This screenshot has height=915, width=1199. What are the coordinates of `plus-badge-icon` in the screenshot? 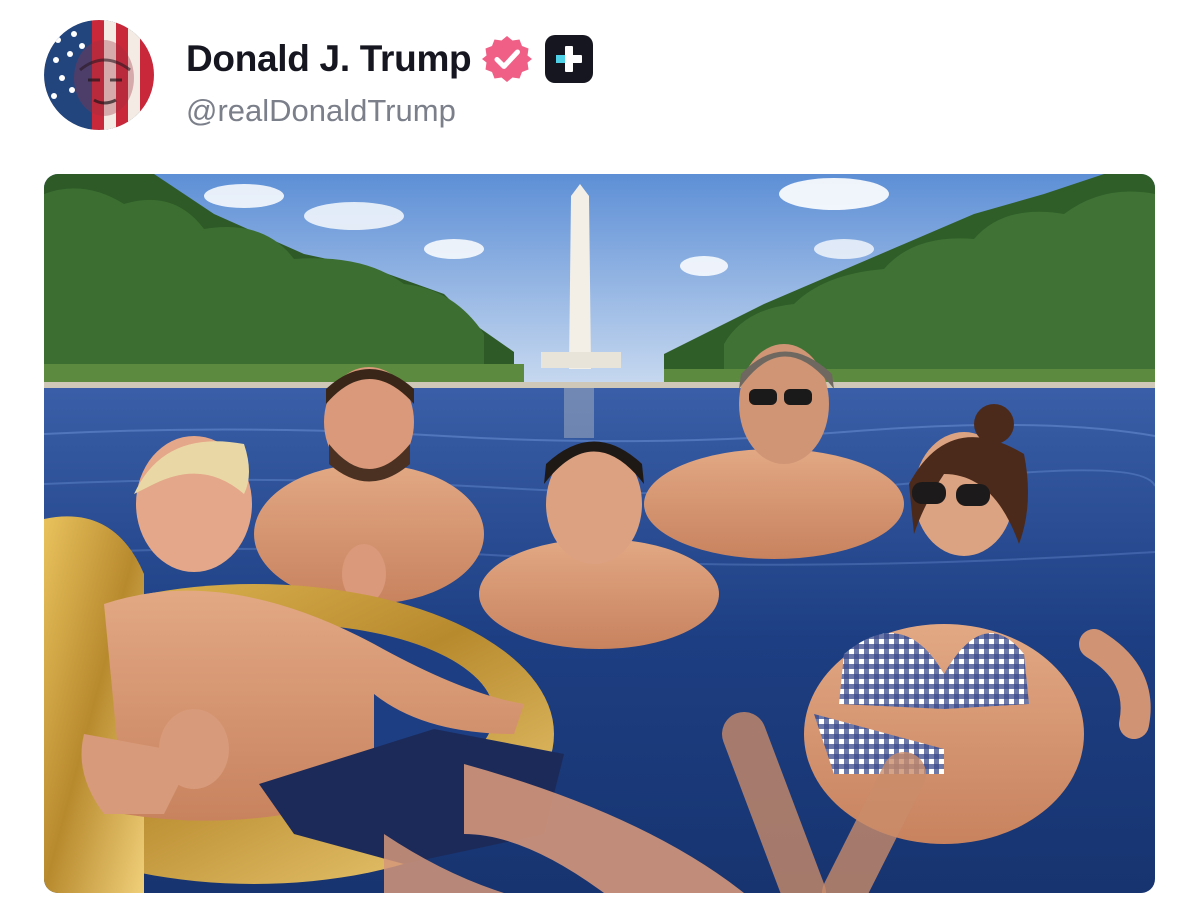 It's located at (569, 59).